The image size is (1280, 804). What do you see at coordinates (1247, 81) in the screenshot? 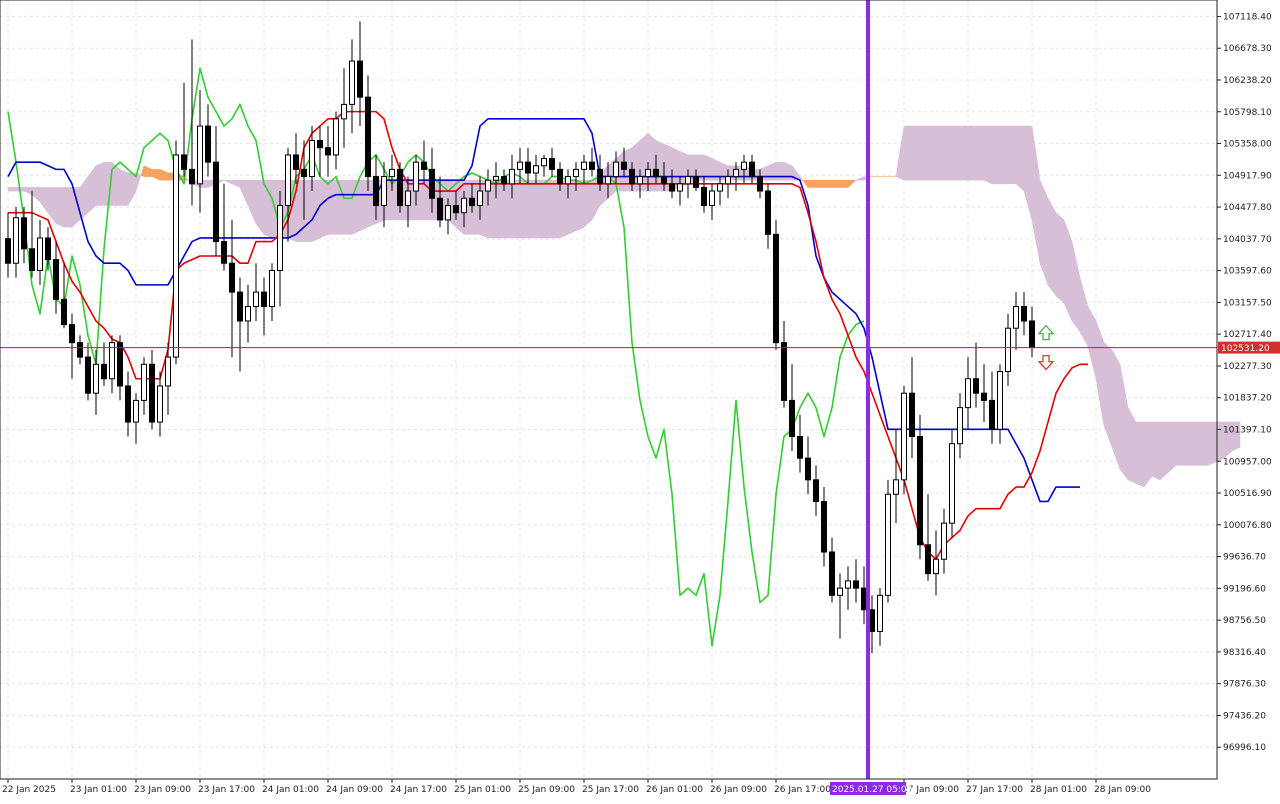
I see `price-tick-label: 106238.20` at bounding box center [1247, 81].